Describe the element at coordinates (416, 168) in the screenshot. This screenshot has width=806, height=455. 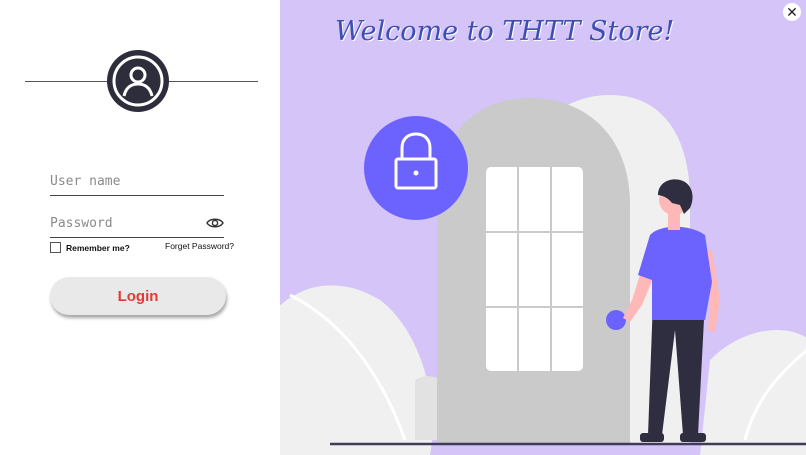
I see `lock-circle` at that location.